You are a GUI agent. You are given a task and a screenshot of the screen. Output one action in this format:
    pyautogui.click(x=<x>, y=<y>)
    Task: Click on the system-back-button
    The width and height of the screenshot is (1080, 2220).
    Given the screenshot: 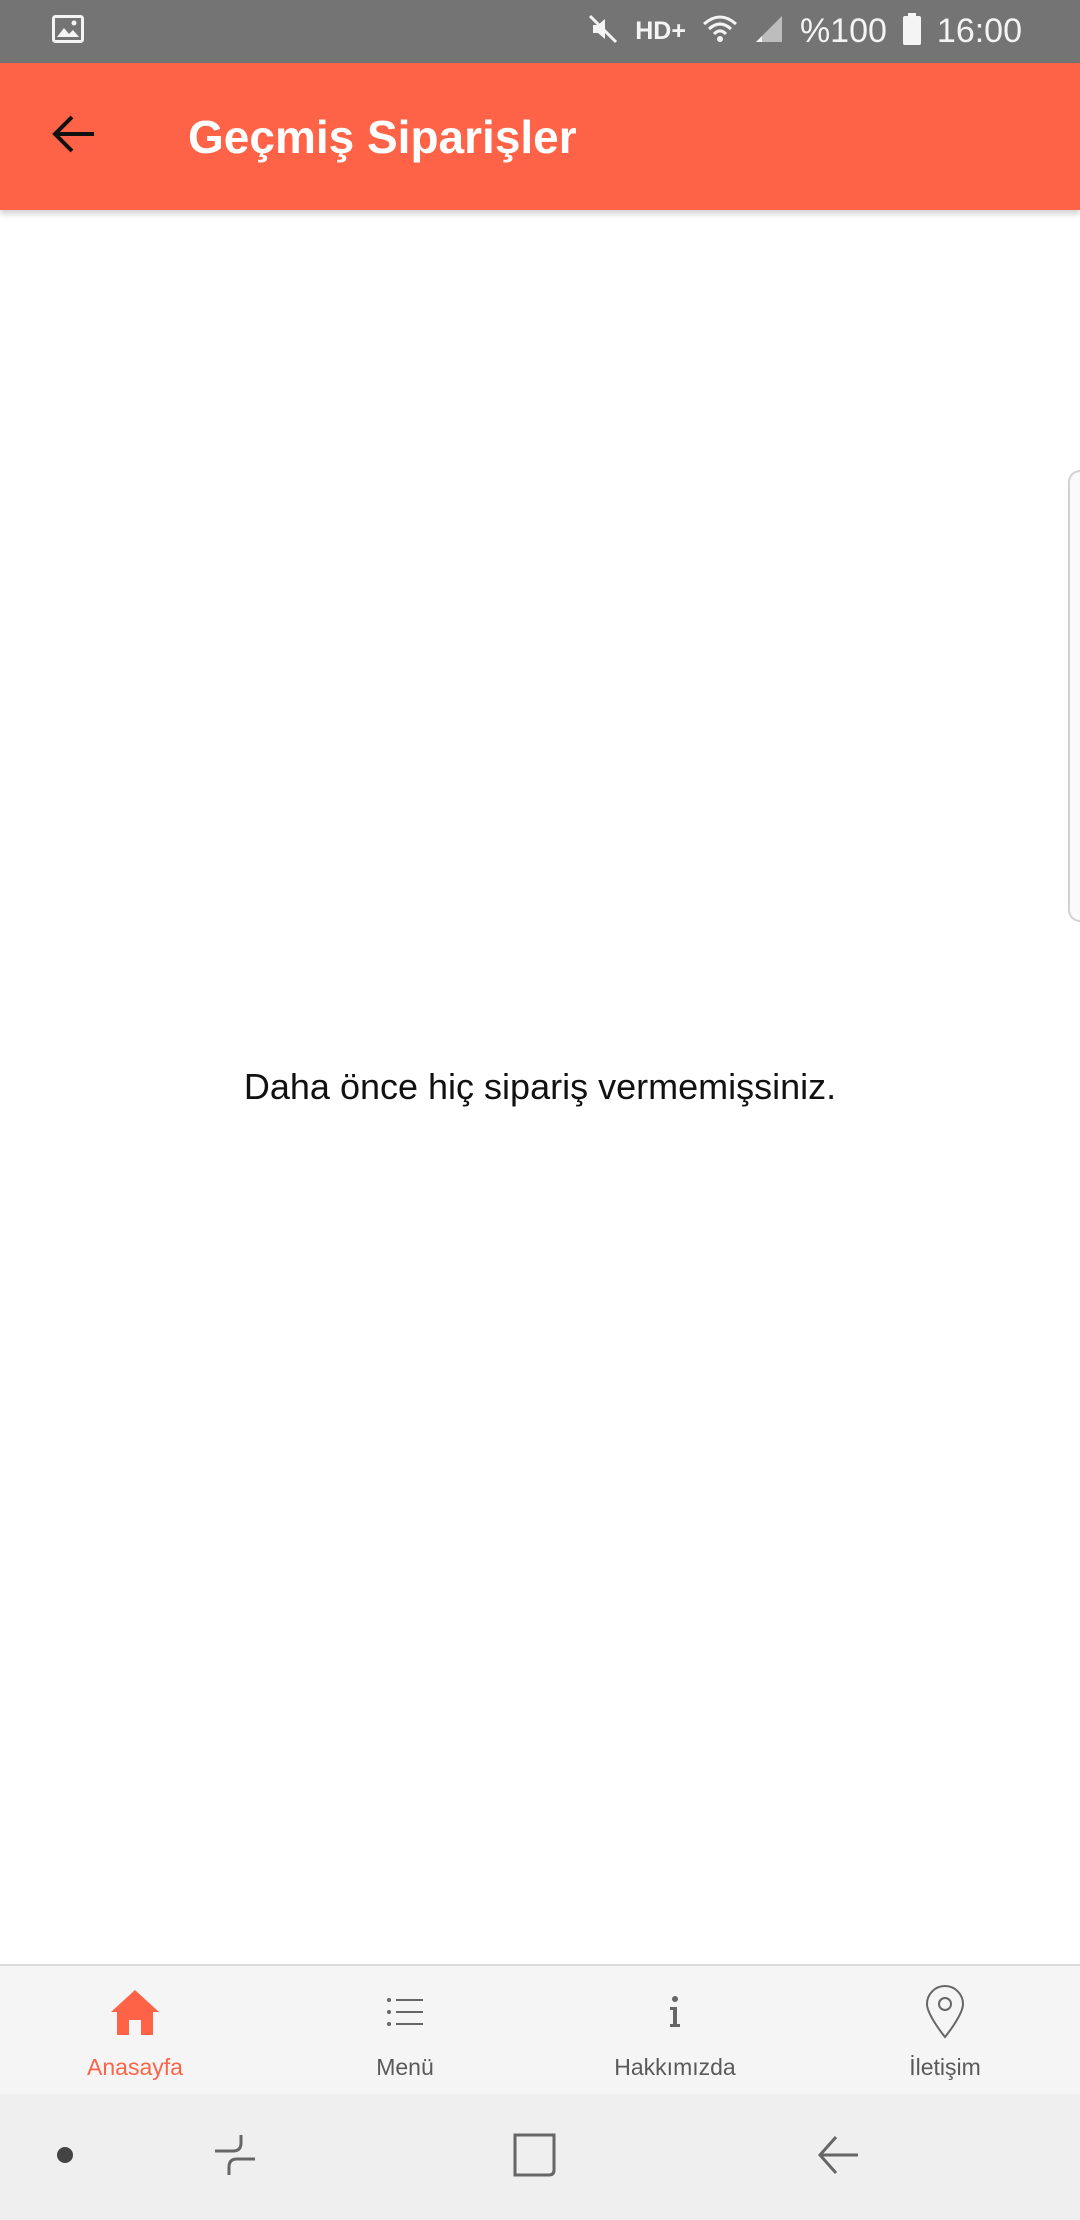 What is the action you would take?
    pyautogui.click(x=838, y=2157)
    